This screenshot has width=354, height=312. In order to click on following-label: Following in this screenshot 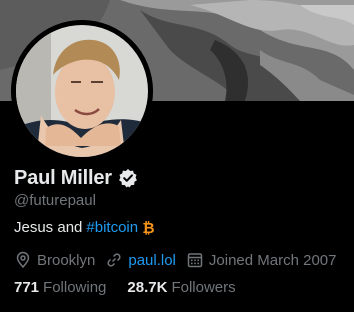, I will do `click(75, 287)`.